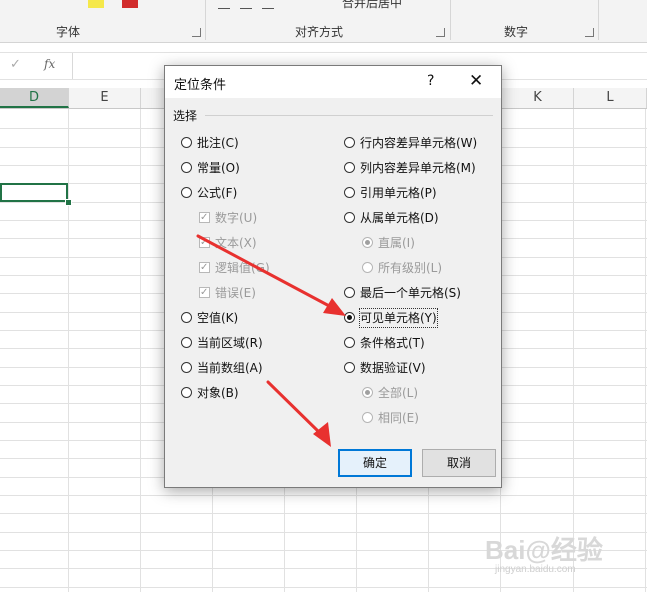 This screenshot has height=592, width=647. What do you see at coordinates (34, 98) in the screenshot?
I see `column-header-d: D` at bounding box center [34, 98].